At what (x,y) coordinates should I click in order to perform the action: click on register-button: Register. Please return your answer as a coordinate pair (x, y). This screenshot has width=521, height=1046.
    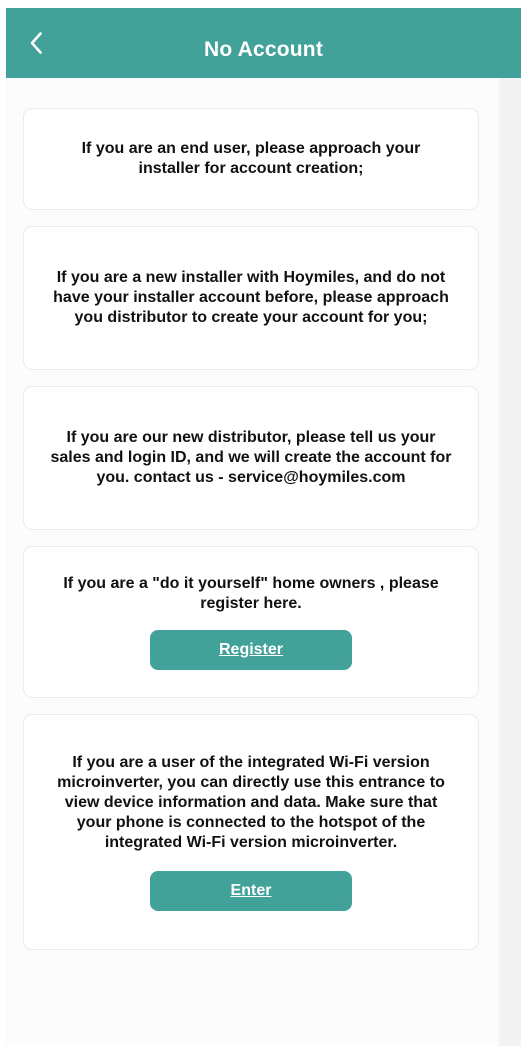
    Looking at the image, I should click on (251, 650).